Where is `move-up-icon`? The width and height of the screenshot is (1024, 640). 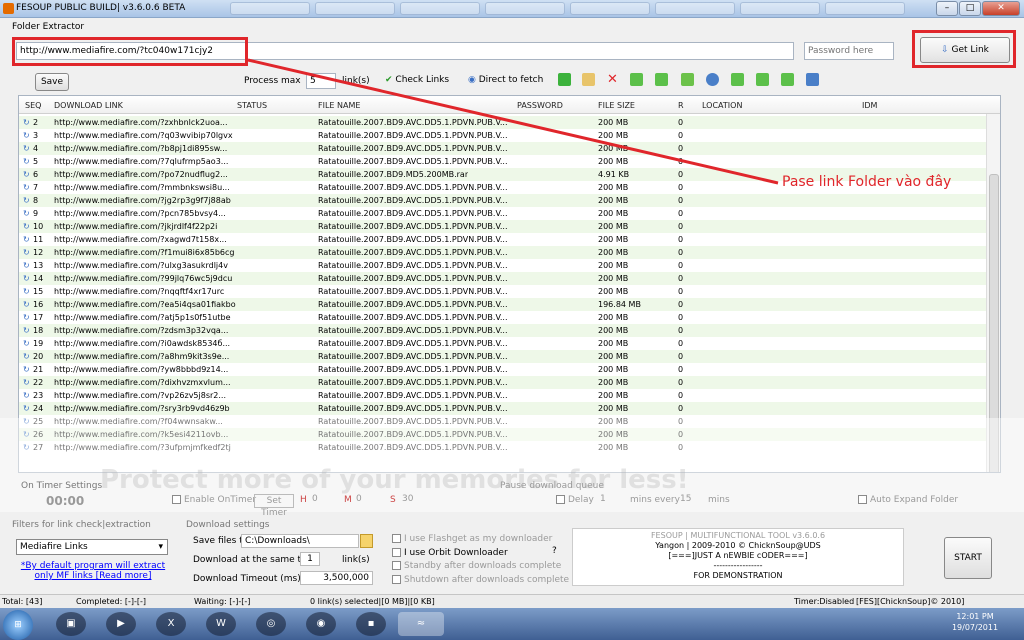 move-up-icon is located at coordinates (636, 79).